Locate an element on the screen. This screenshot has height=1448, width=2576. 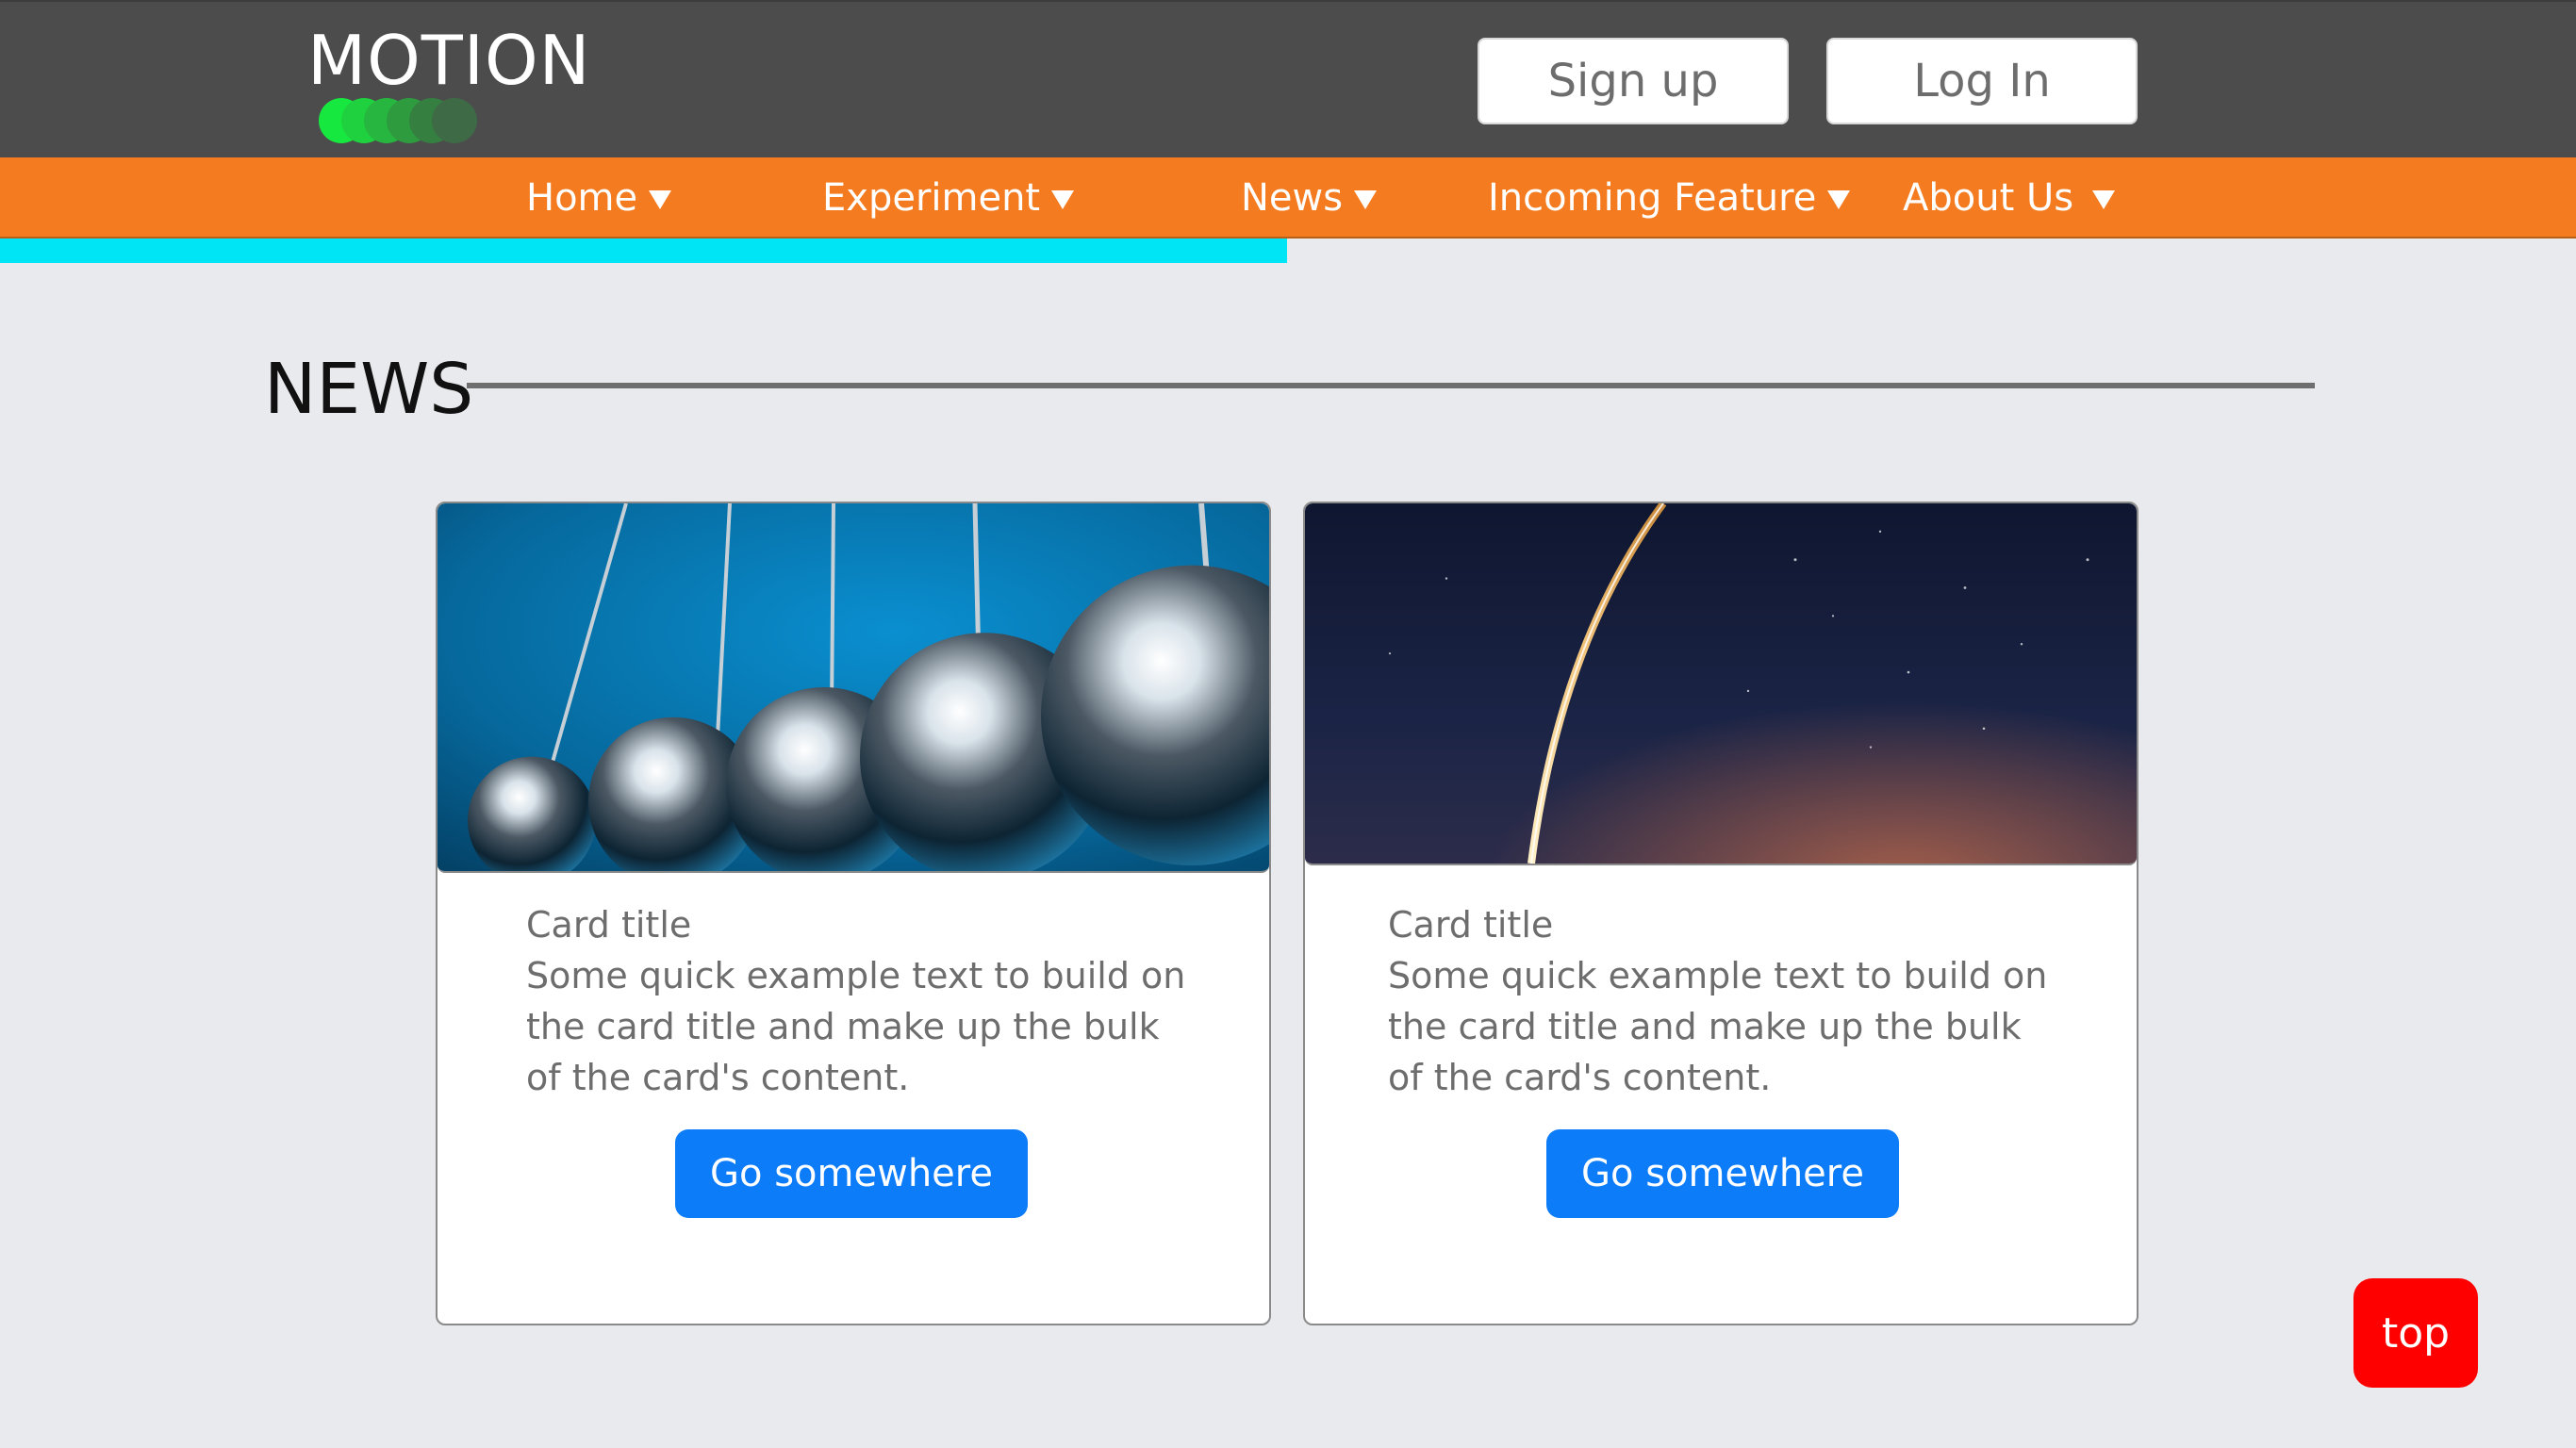
nav-item-incoming-feature: Incoming Feature is located at coordinates (1669, 198).